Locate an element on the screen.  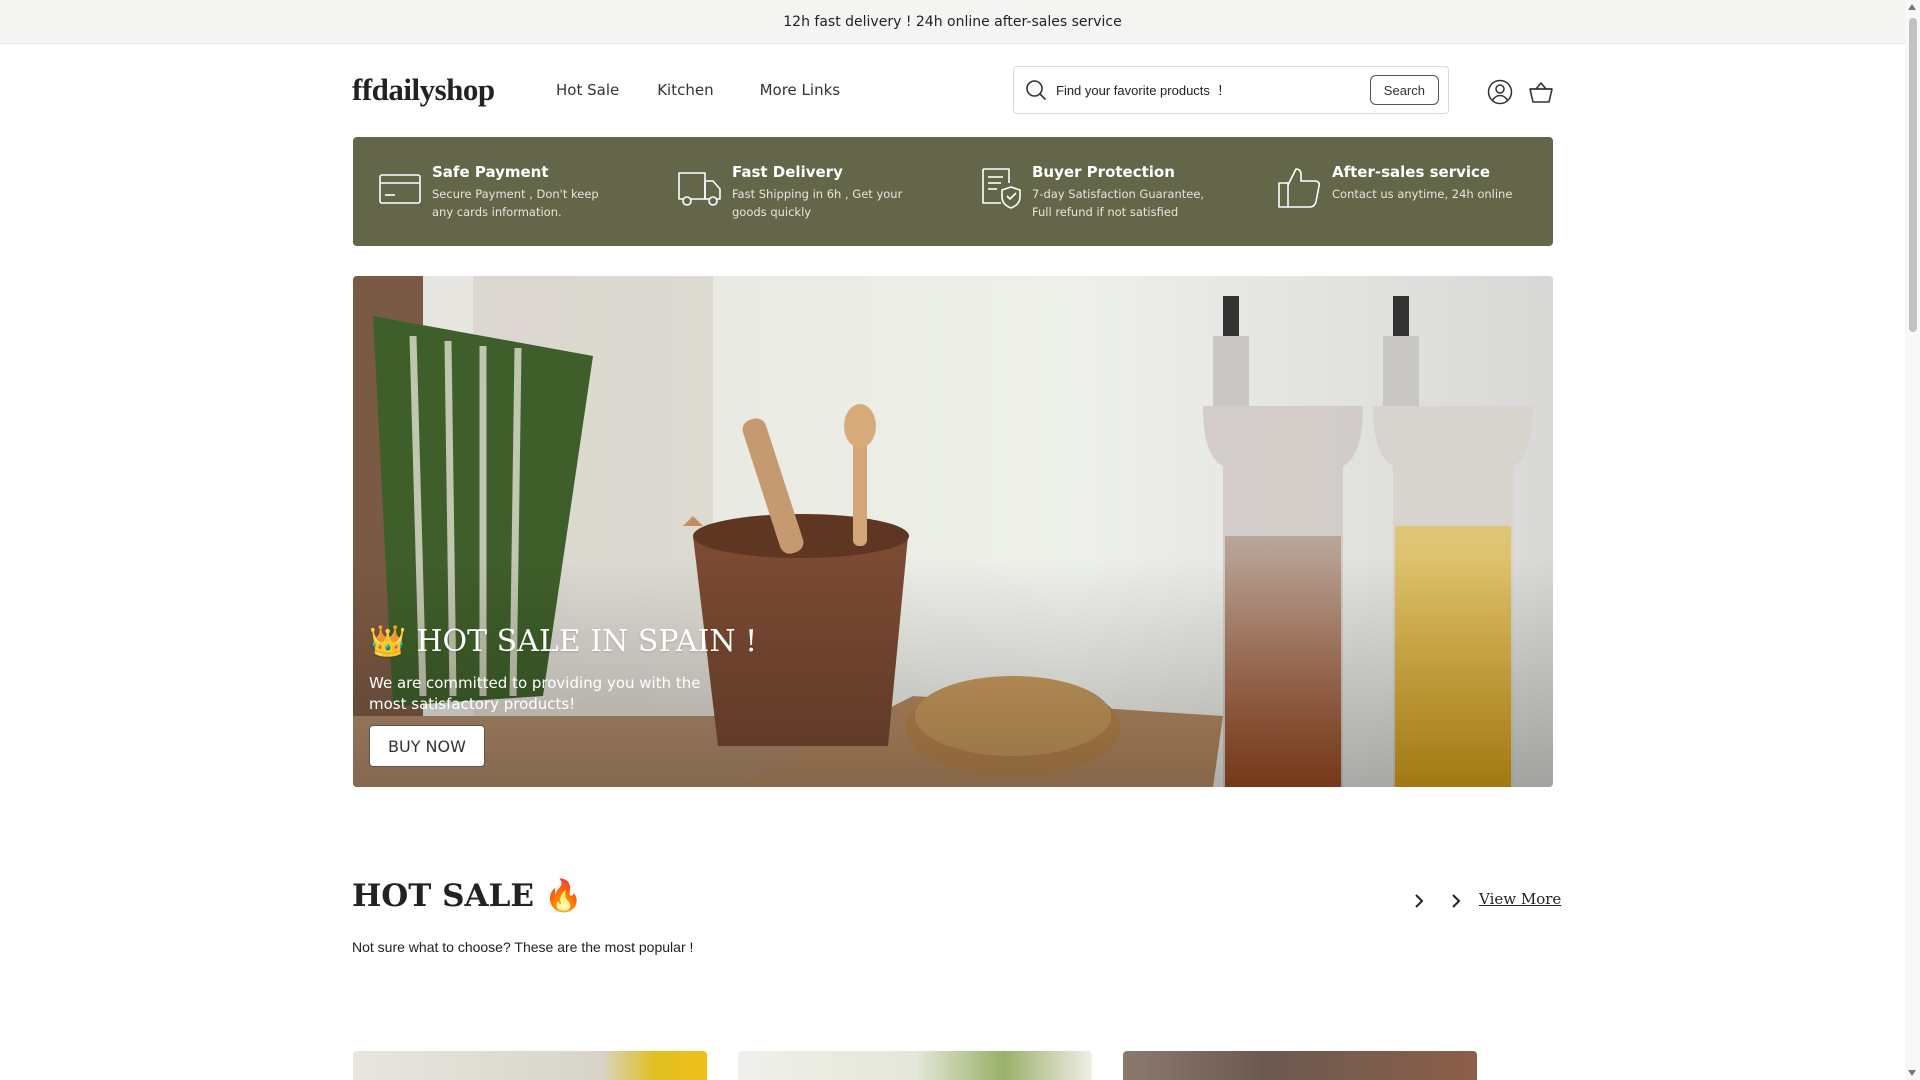
main-nav: Hot Sale Kitchen More Links is located at coordinates (717, 90).